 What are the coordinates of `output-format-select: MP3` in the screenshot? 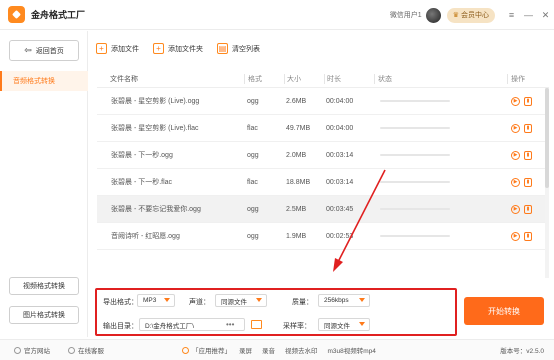 It's located at (156, 300).